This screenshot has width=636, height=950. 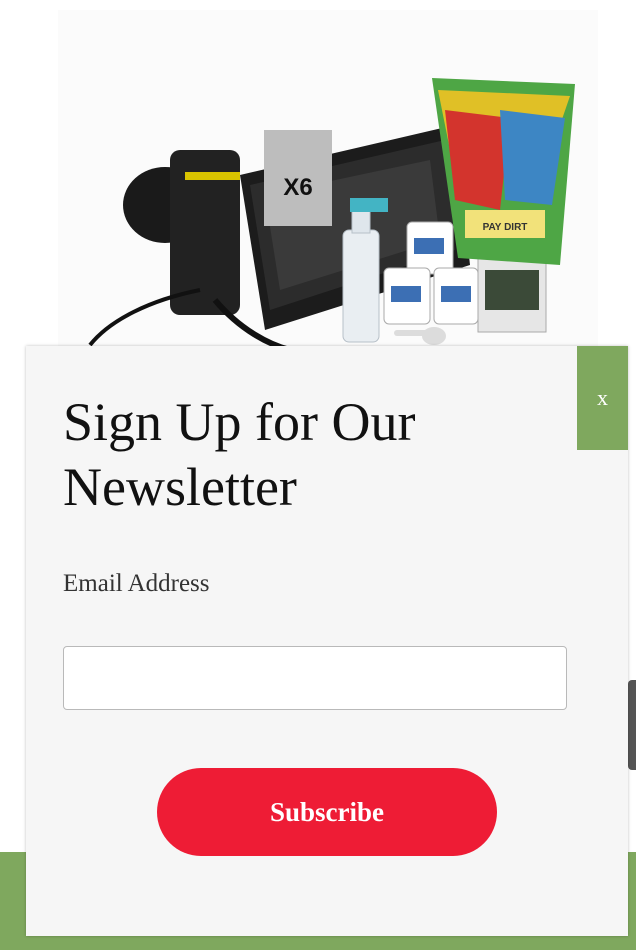 What do you see at coordinates (632, 725) in the screenshot?
I see `page-edge-element` at bounding box center [632, 725].